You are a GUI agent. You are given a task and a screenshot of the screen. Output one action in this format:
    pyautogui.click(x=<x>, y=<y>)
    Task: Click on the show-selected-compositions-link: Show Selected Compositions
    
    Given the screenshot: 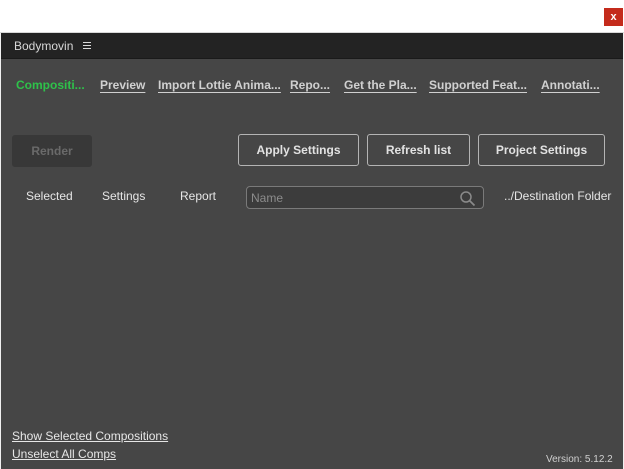 What is the action you would take?
    pyautogui.click(x=90, y=436)
    